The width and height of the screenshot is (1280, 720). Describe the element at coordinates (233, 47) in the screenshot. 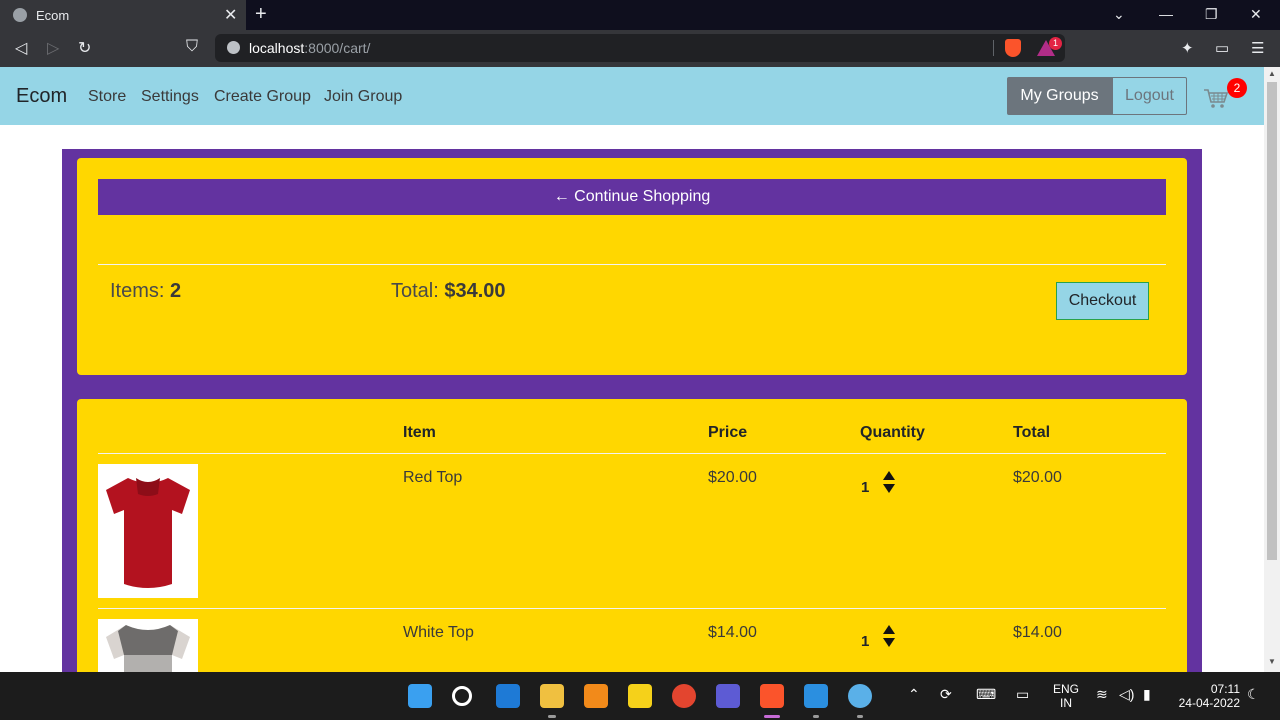

I see `site-info-icon` at that location.